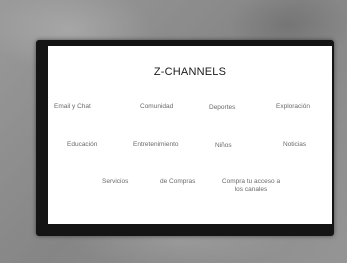 This screenshot has height=263, width=347. What do you see at coordinates (156, 106) in the screenshot?
I see `menu-item-comunidad: Comunidad` at bounding box center [156, 106].